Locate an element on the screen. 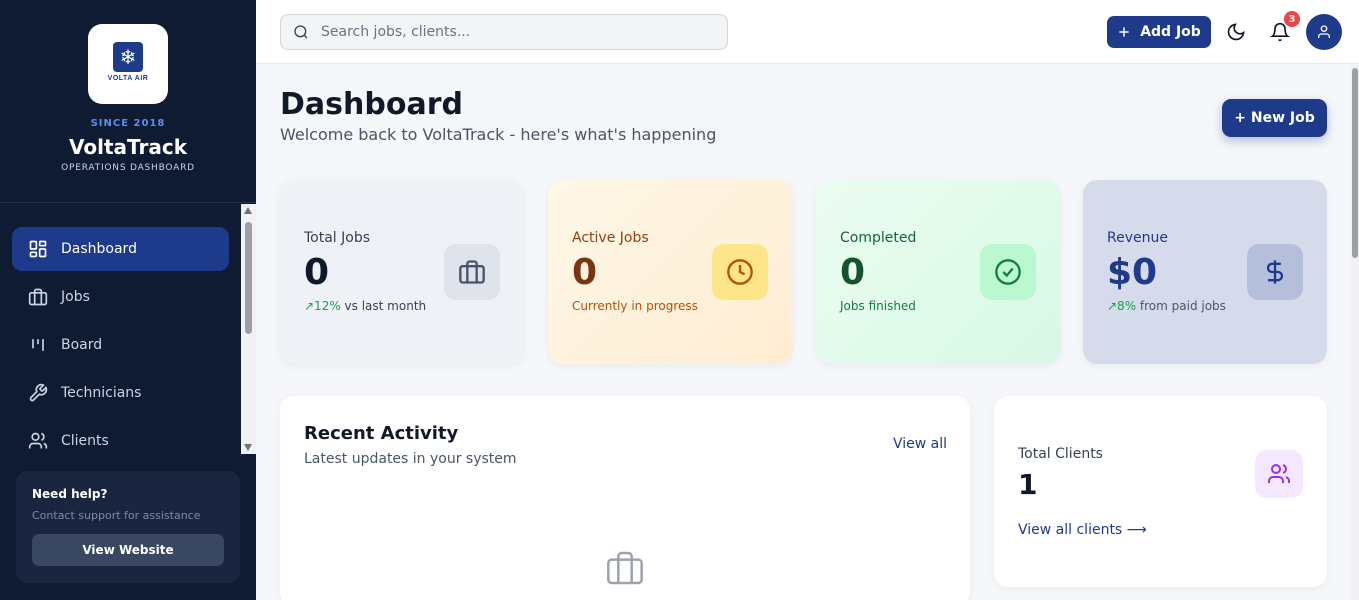 The image size is (1359, 600). sidebar-item-dashboard: Dashboard is located at coordinates (120, 249).